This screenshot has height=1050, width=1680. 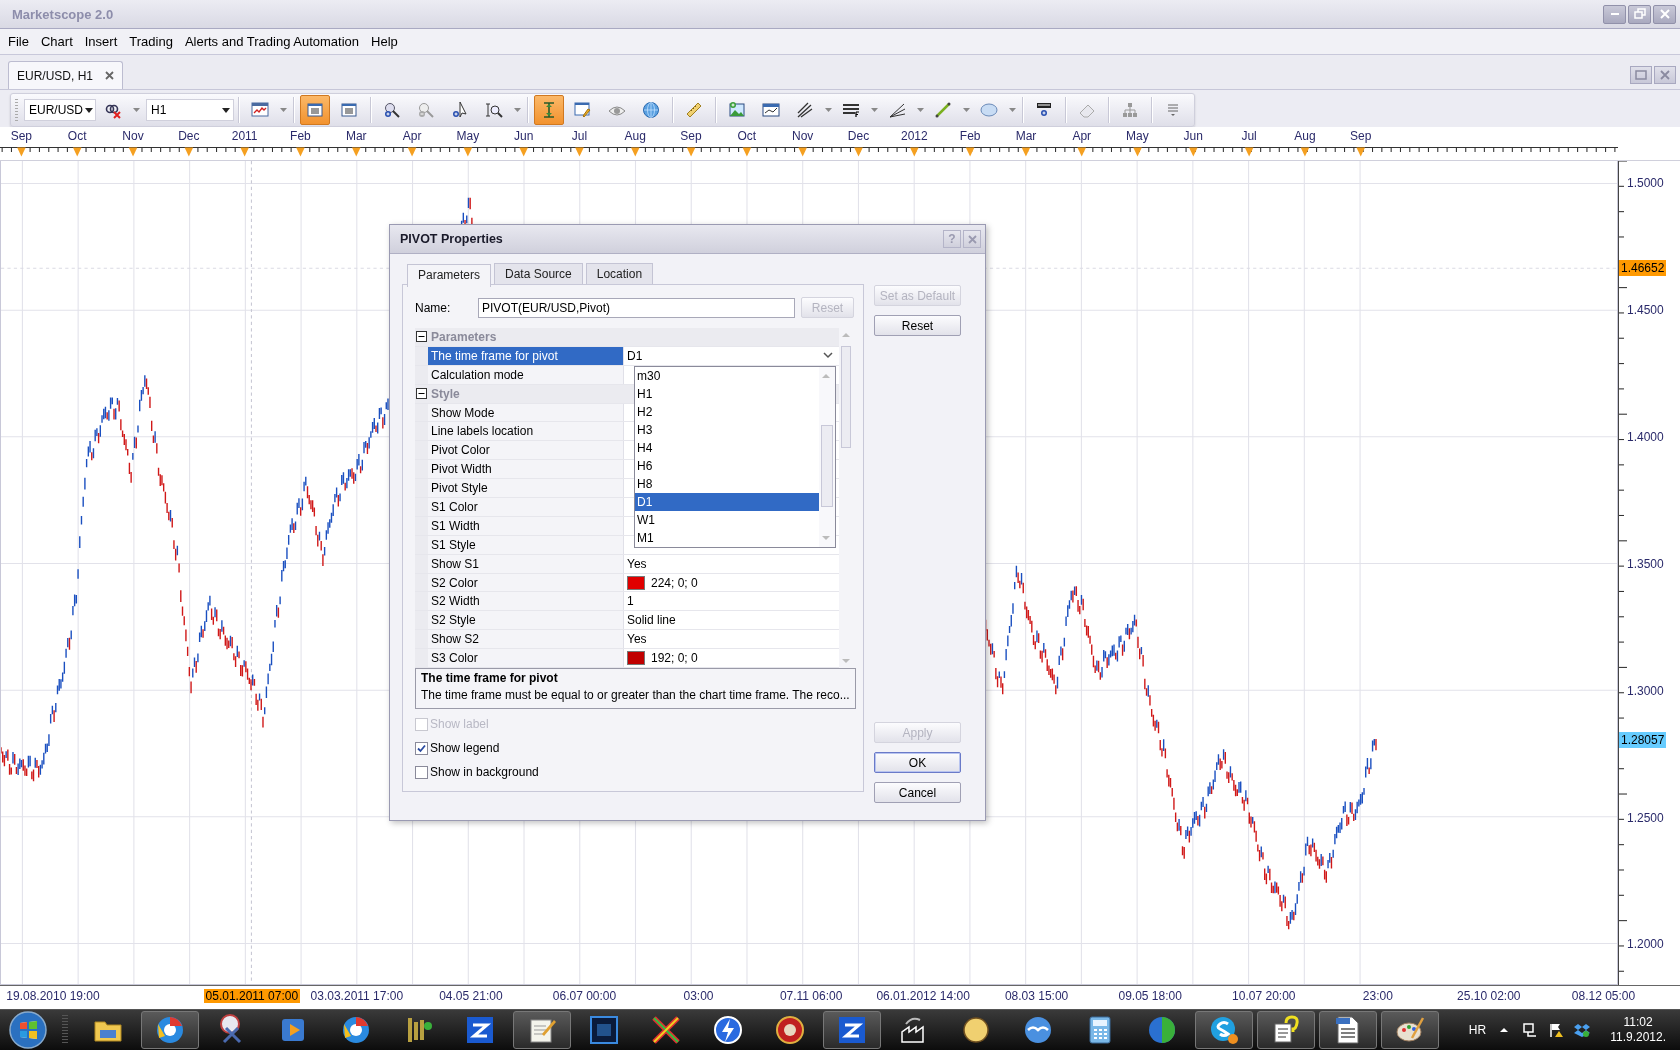 I want to click on property-label: Pivot Style, so click(x=526, y=488).